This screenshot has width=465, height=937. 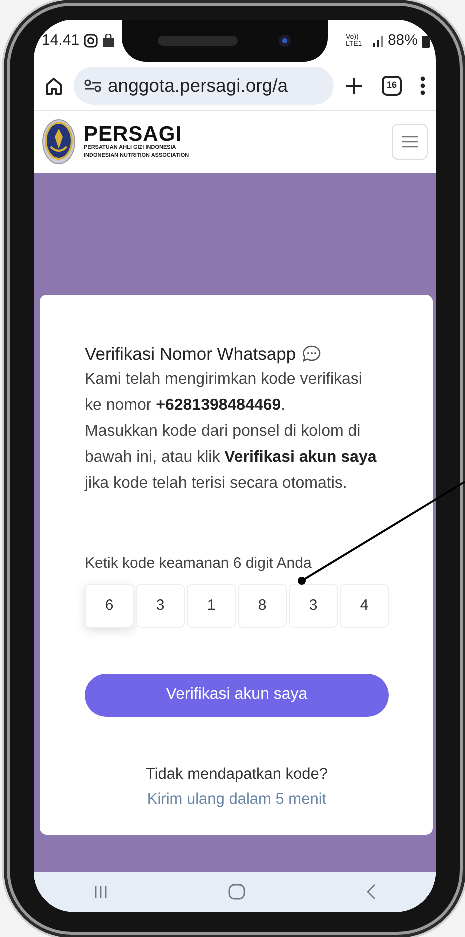 I want to click on code-label: Ketik kode keamanan 6 digit Anda, so click(x=199, y=564).